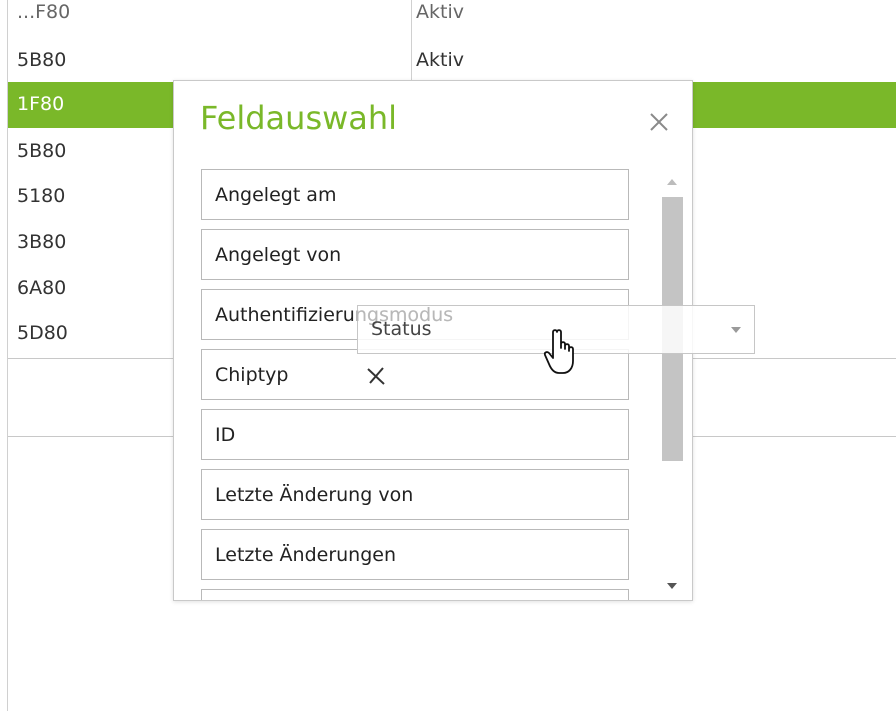 Image resolution: width=896 pixels, height=711 pixels. I want to click on cell-id: 6A80, so click(42, 288).